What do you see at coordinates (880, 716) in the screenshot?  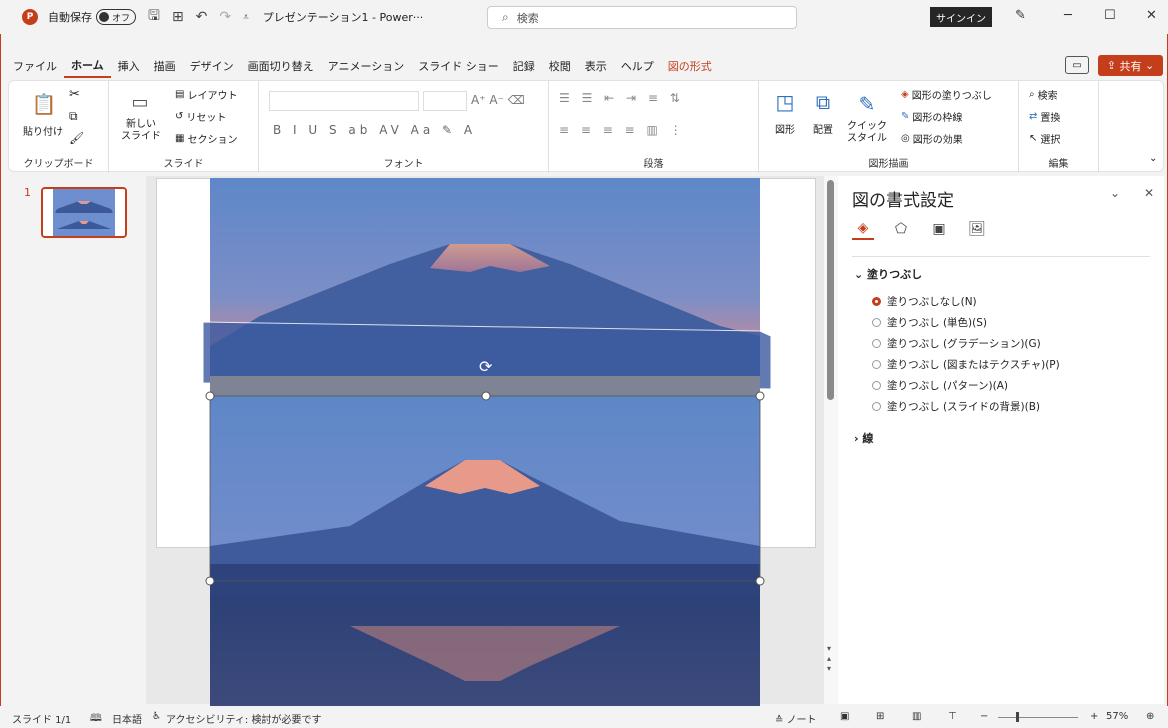 I see `slide-sorter-icon: ⊞` at bounding box center [880, 716].